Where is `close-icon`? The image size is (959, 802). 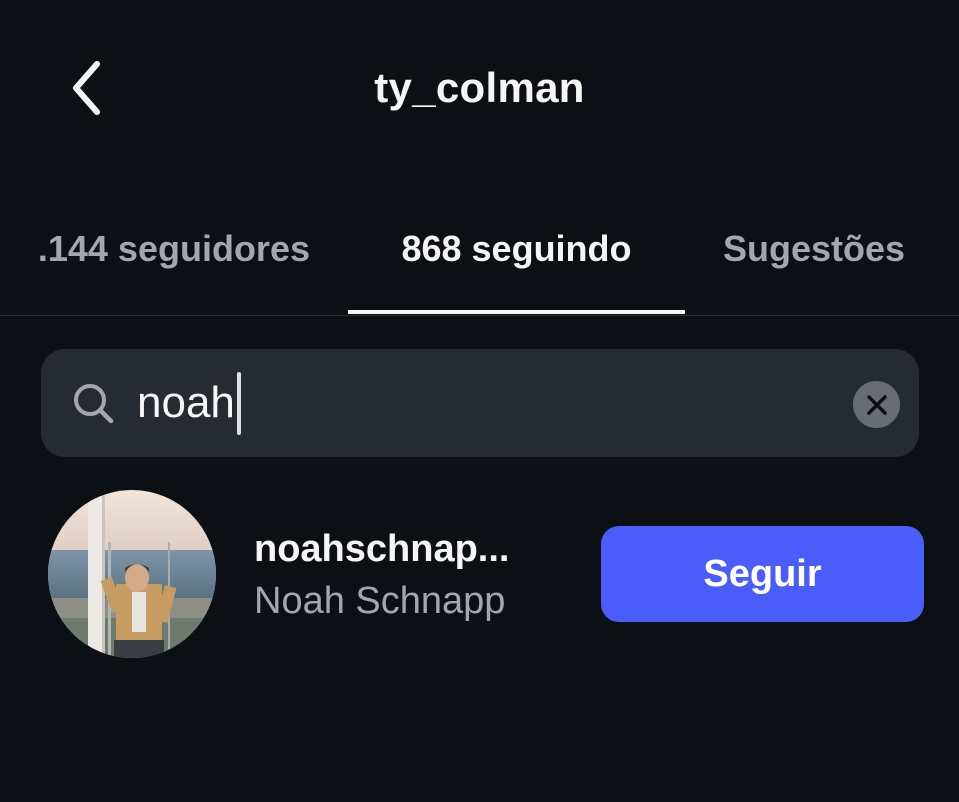 close-icon is located at coordinates (876, 404).